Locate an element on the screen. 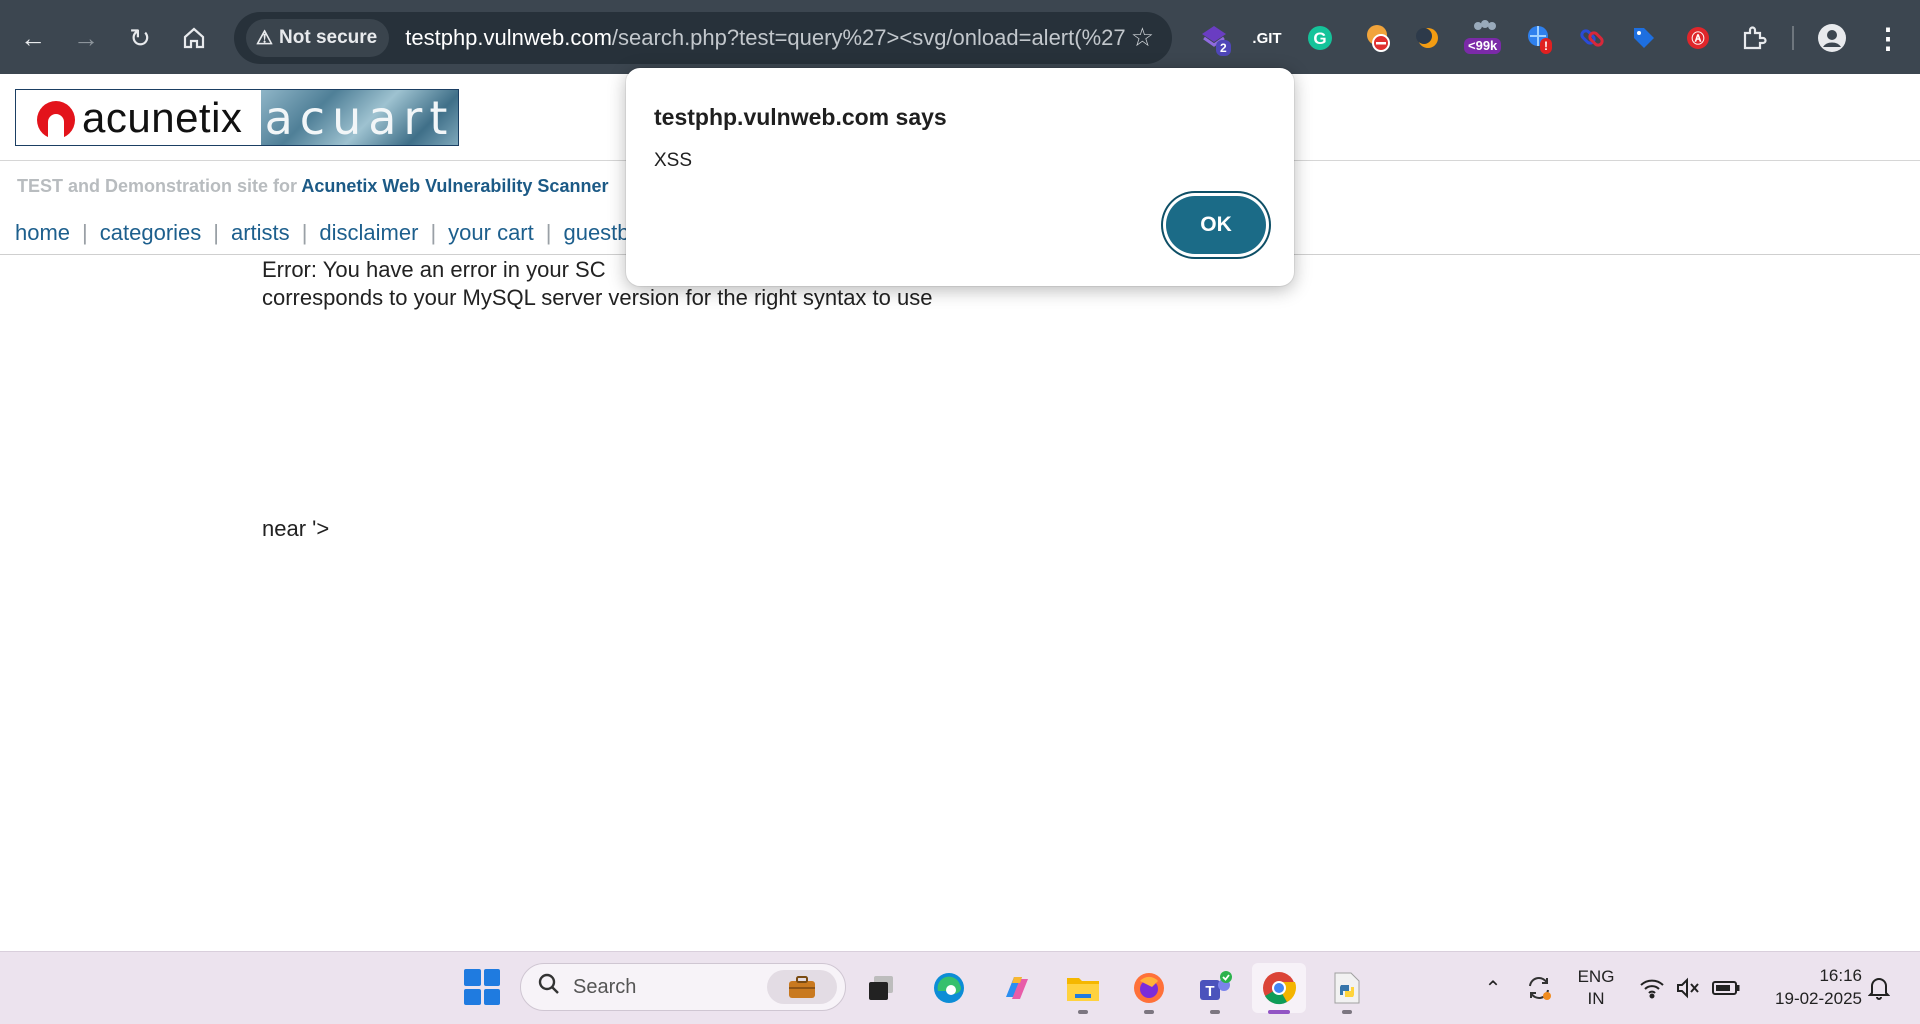 This screenshot has width=1920, height=1024. briefcase-icon is located at coordinates (802, 987).